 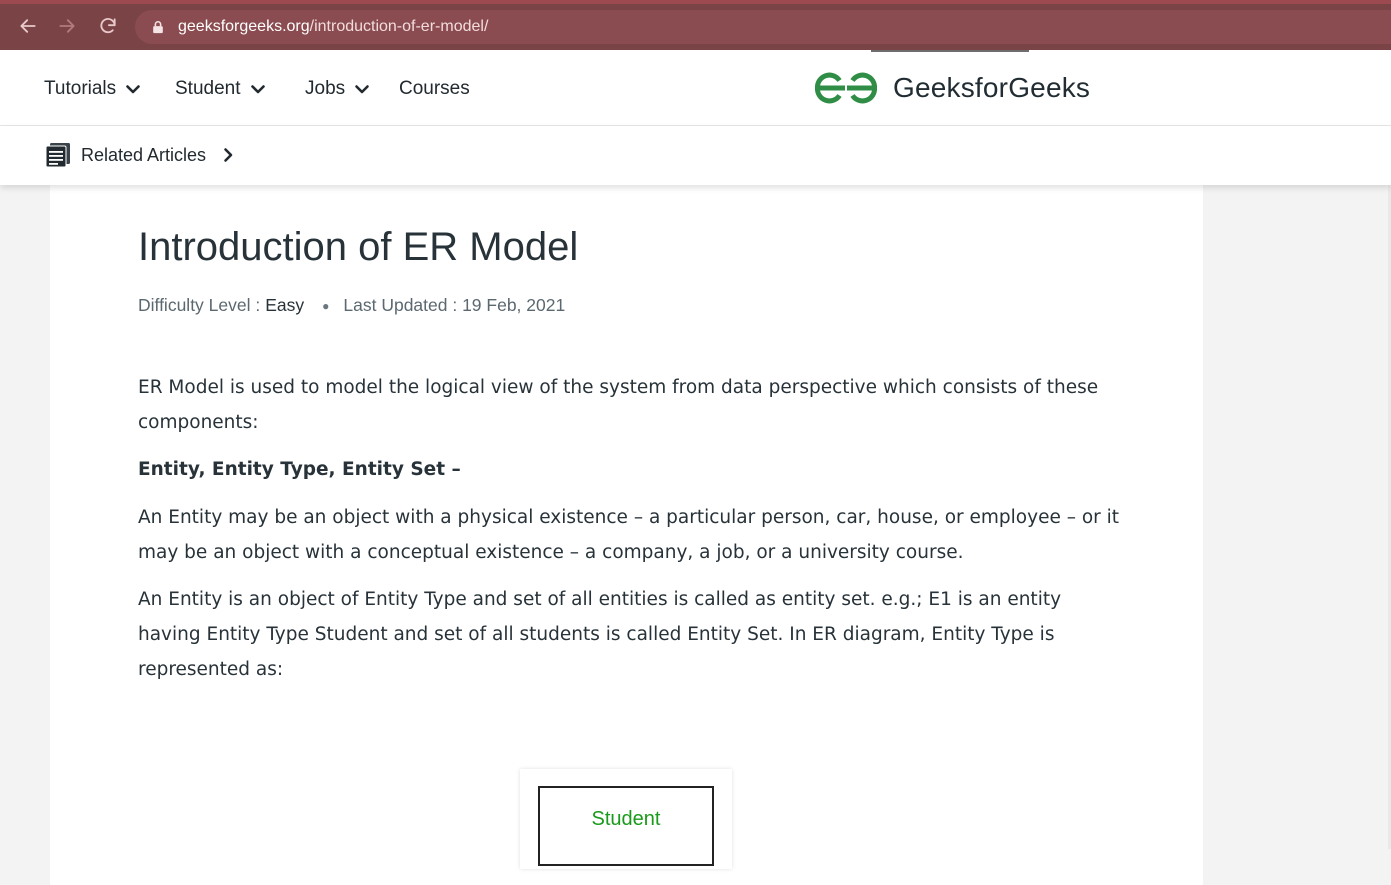 What do you see at coordinates (228, 155) in the screenshot?
I see `chevron-right-icon` at bounding box center [228, 155].